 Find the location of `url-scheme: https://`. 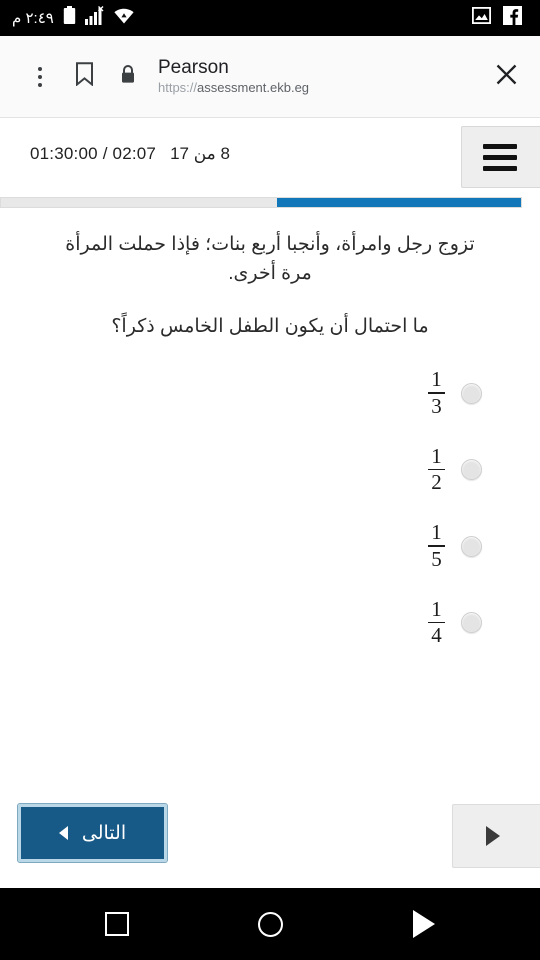

url-scheme: https:// is located at coordinates (178, 87).